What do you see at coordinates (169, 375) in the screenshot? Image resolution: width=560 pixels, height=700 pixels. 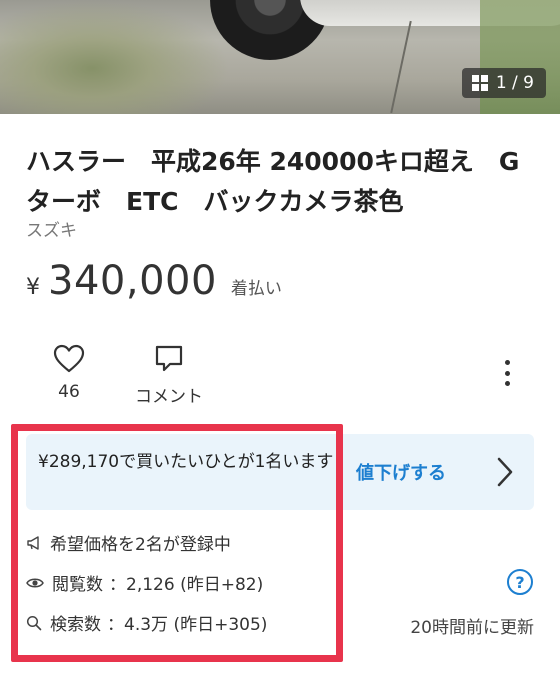 I see `comment-button: コメント` at bounding box center [169, 375].